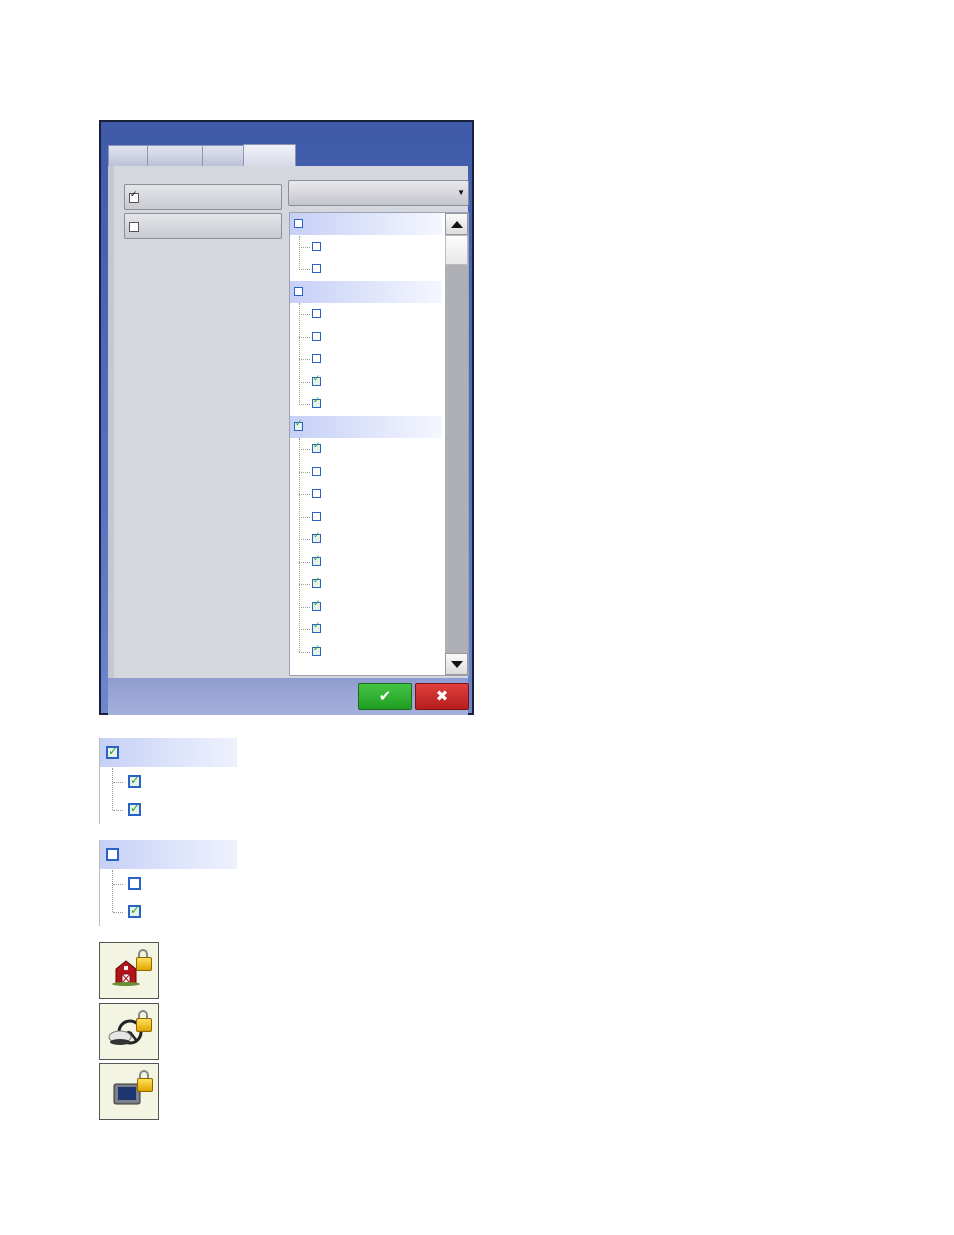 This screenshot has width=954, height=1235. Describe the element at coordinates (134, 227) in the screenshot. I see `option-2-checkbox` at that location.